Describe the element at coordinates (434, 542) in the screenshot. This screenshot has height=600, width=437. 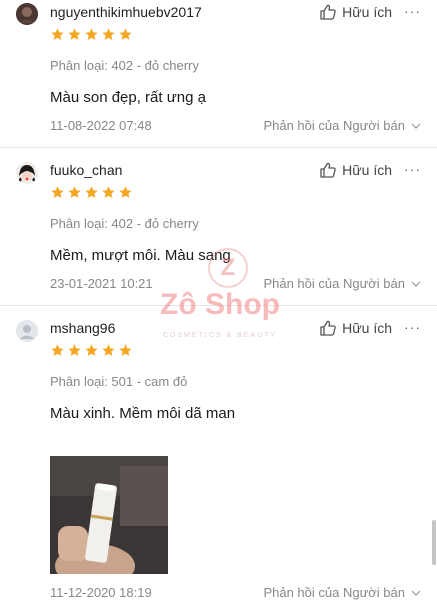
I see `scrollbar` at that location.